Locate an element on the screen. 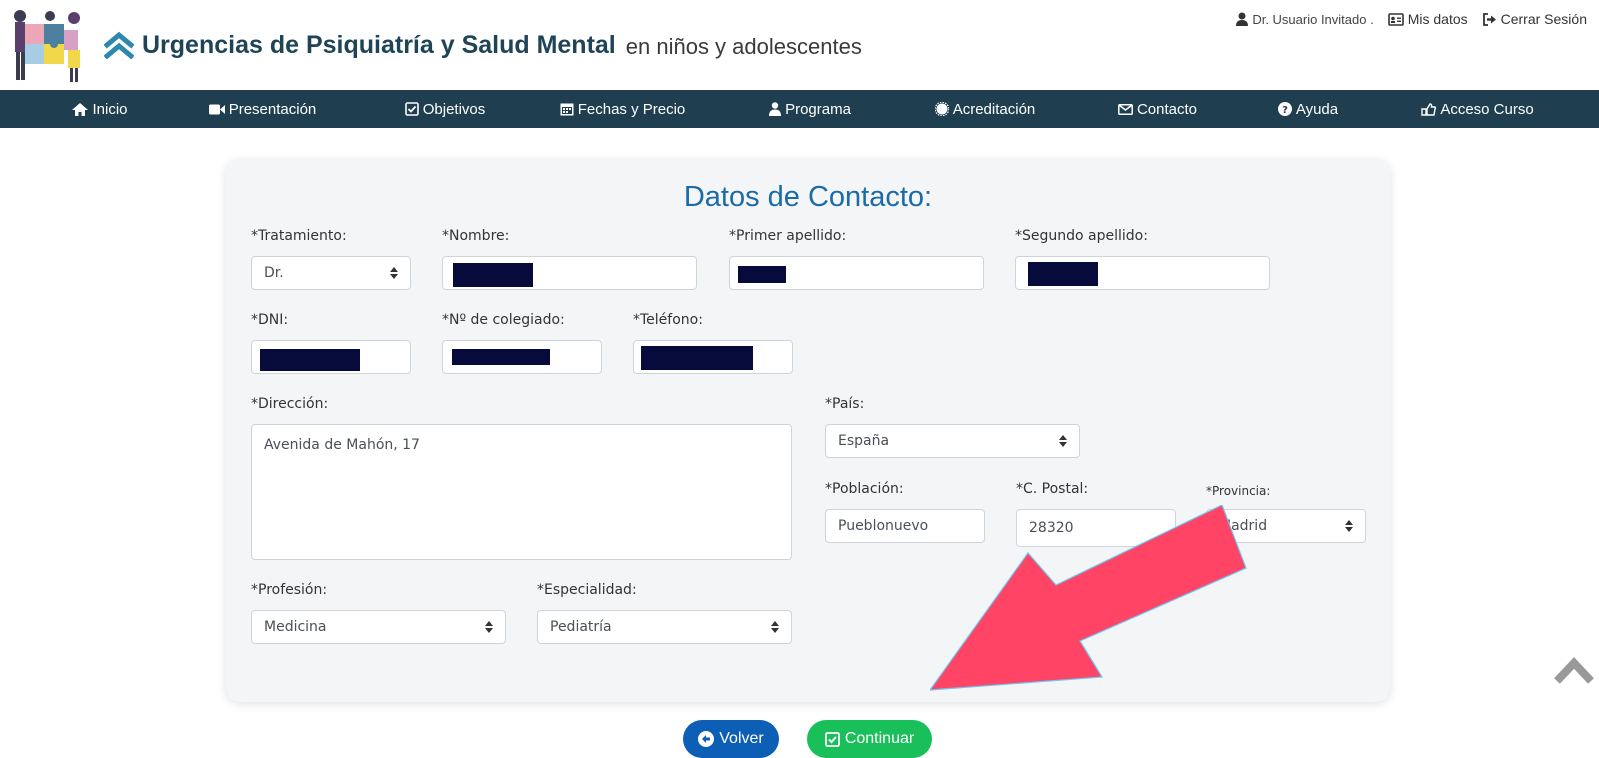 This screenshot has width=1599, height=758. nav-item-fechas: Fechas y Precio is located at coordinates (622, 109).